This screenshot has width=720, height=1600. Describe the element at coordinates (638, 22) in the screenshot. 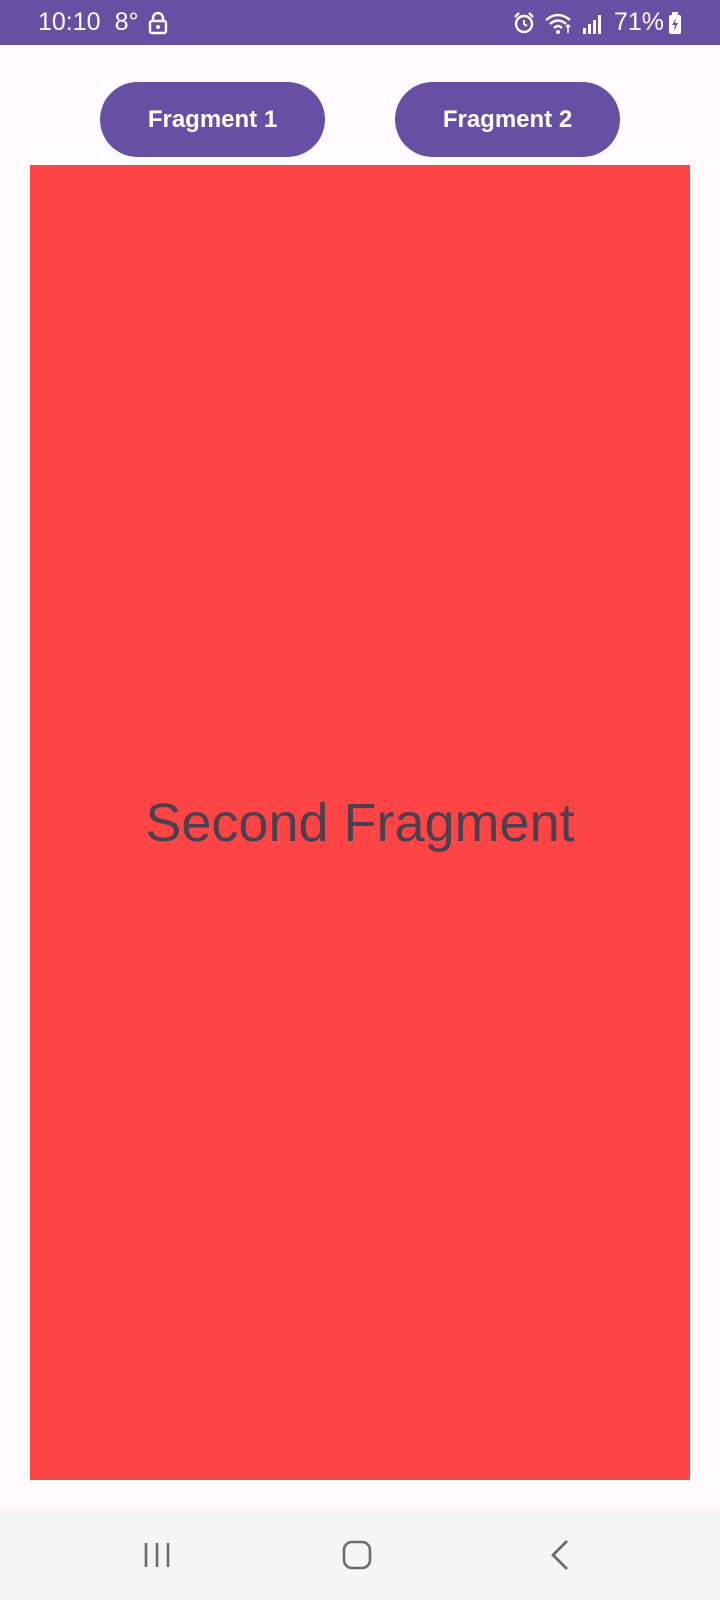

I see `battery-percent: 71%` at that location.